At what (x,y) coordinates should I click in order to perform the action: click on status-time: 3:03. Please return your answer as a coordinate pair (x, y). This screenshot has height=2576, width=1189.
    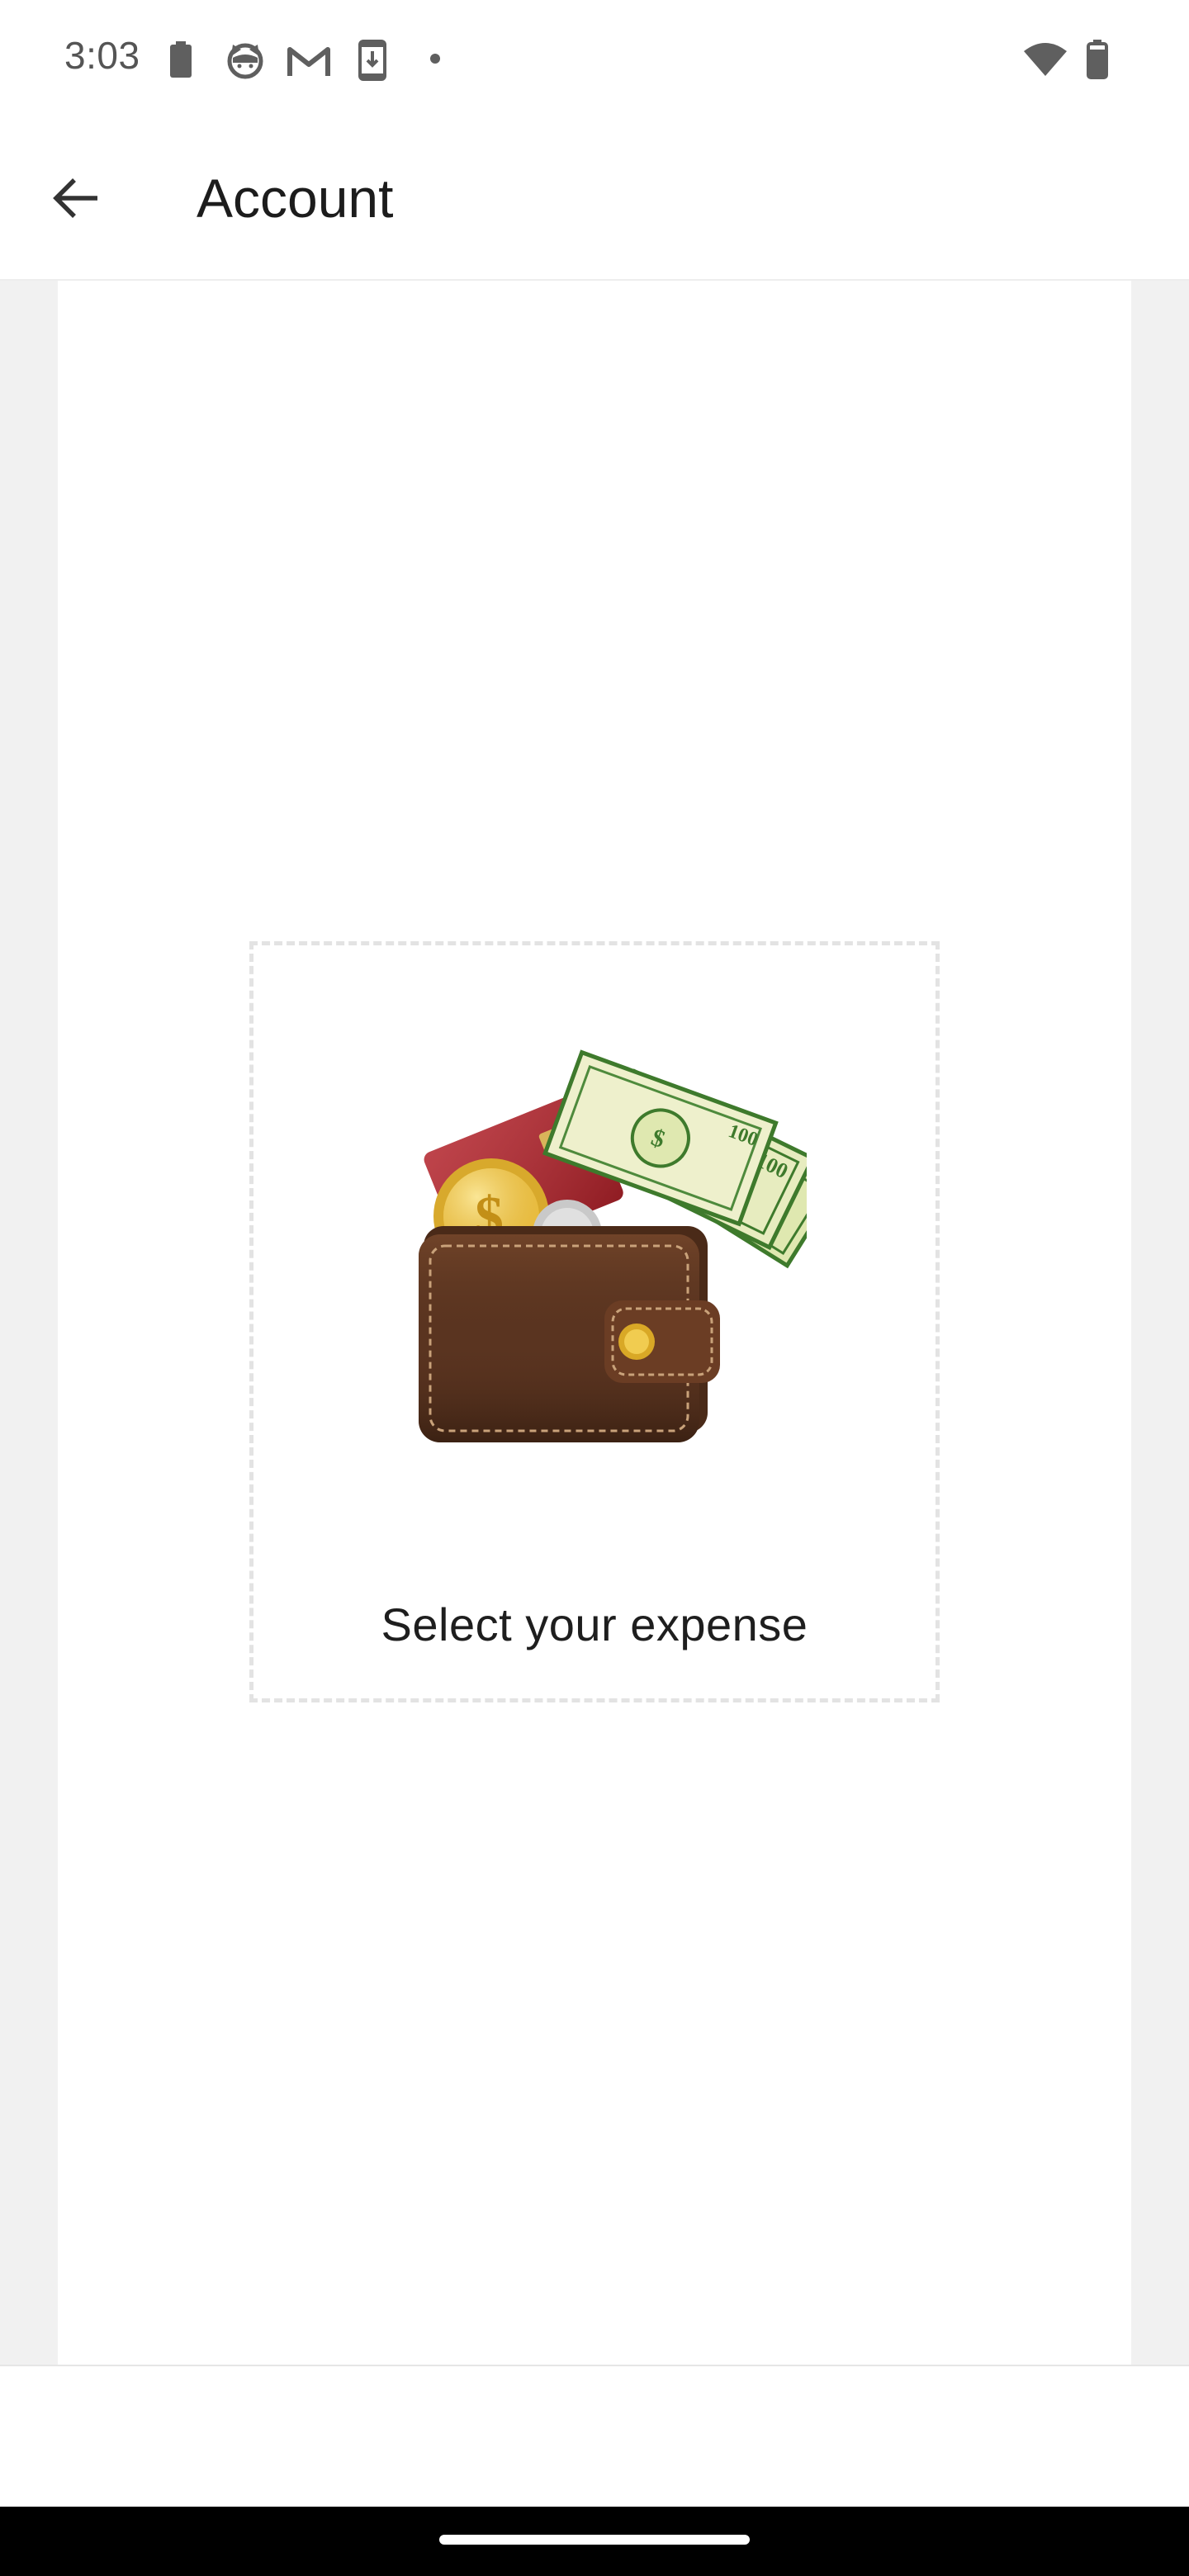
    Looking at the image, I should click on (102, 55).